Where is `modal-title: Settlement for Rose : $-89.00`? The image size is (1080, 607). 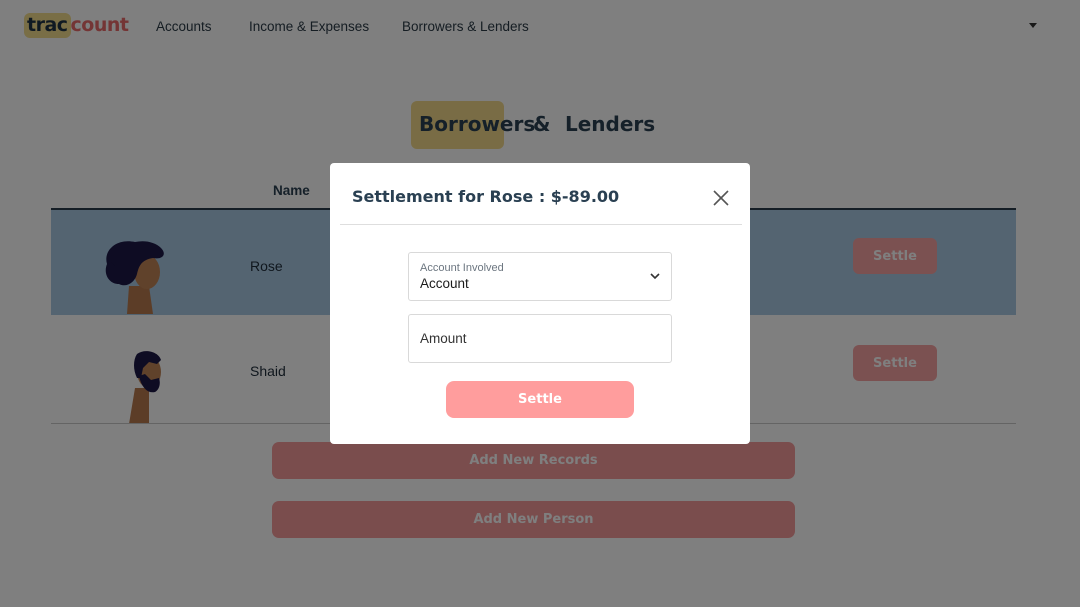 modal-title: Settlement for Rose : $-89.00 is located at coordinates (486, 196).